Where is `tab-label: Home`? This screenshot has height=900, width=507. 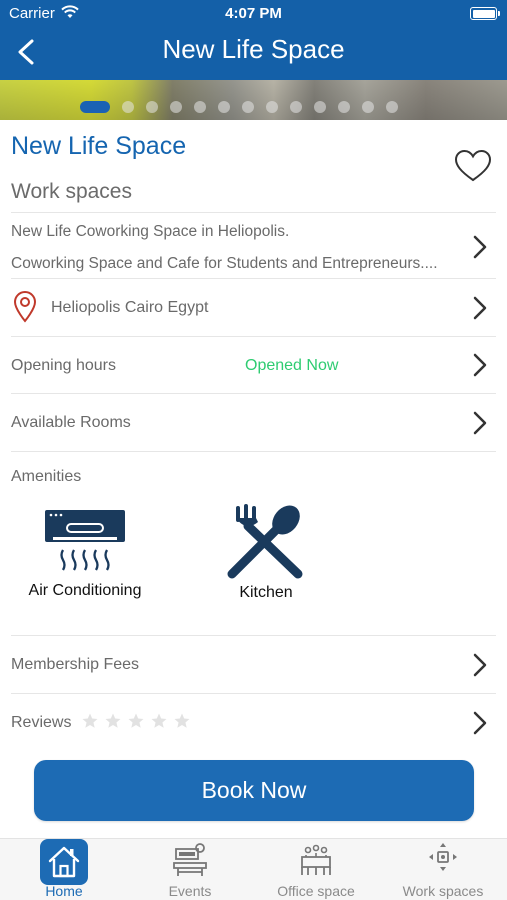
tab-label: Home is located at coordinates (64, 891).